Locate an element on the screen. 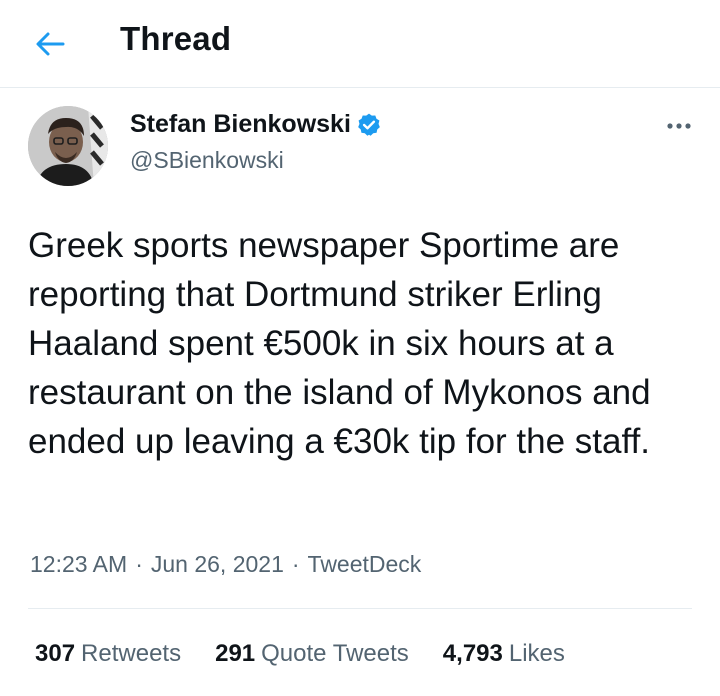  likes-stat: 4,793 Likes is located at coordinates (504, 654).